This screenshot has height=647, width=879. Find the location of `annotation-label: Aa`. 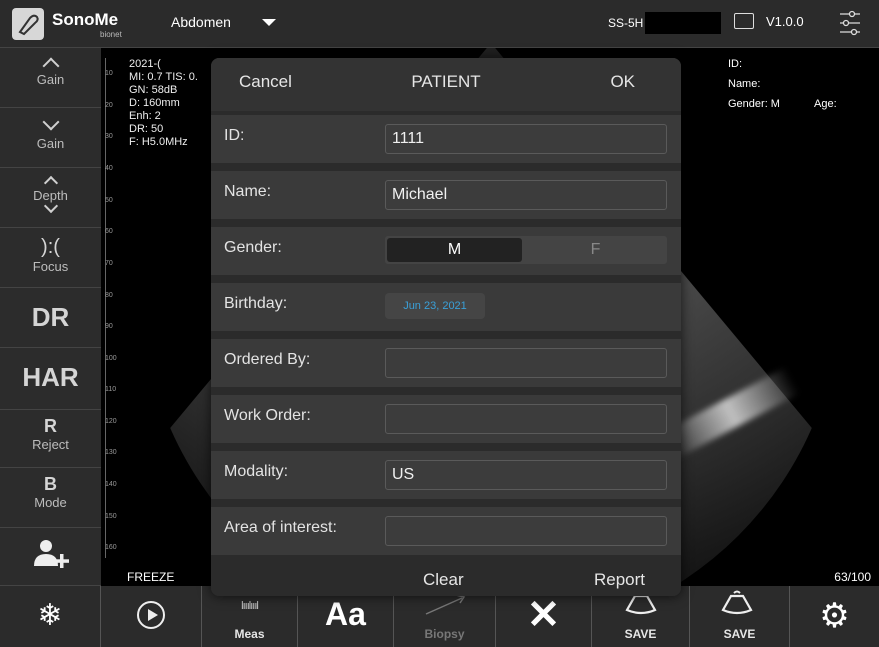

annotation-label: Aa is located at coordinates (345, 614).